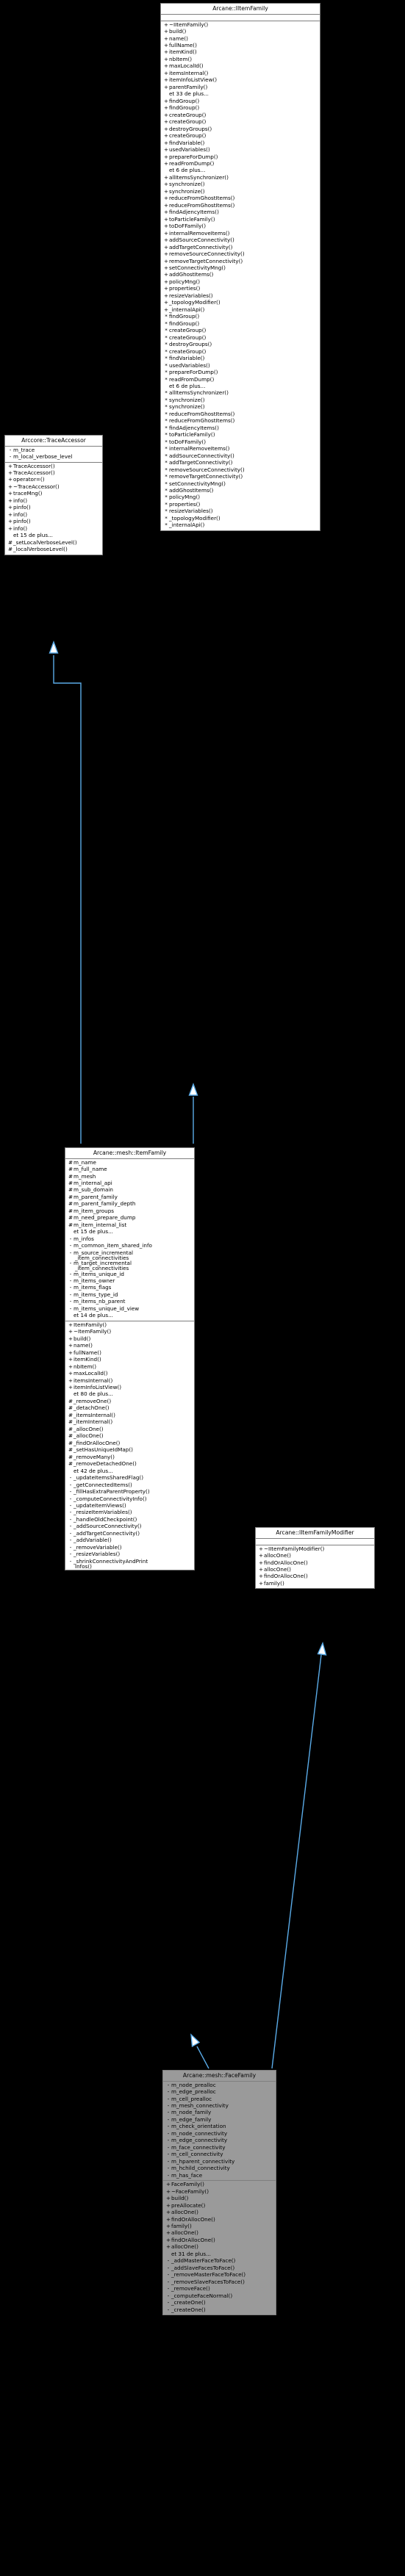  I want to click on member-label: _localVerboseLevel(), so click(40, 549).